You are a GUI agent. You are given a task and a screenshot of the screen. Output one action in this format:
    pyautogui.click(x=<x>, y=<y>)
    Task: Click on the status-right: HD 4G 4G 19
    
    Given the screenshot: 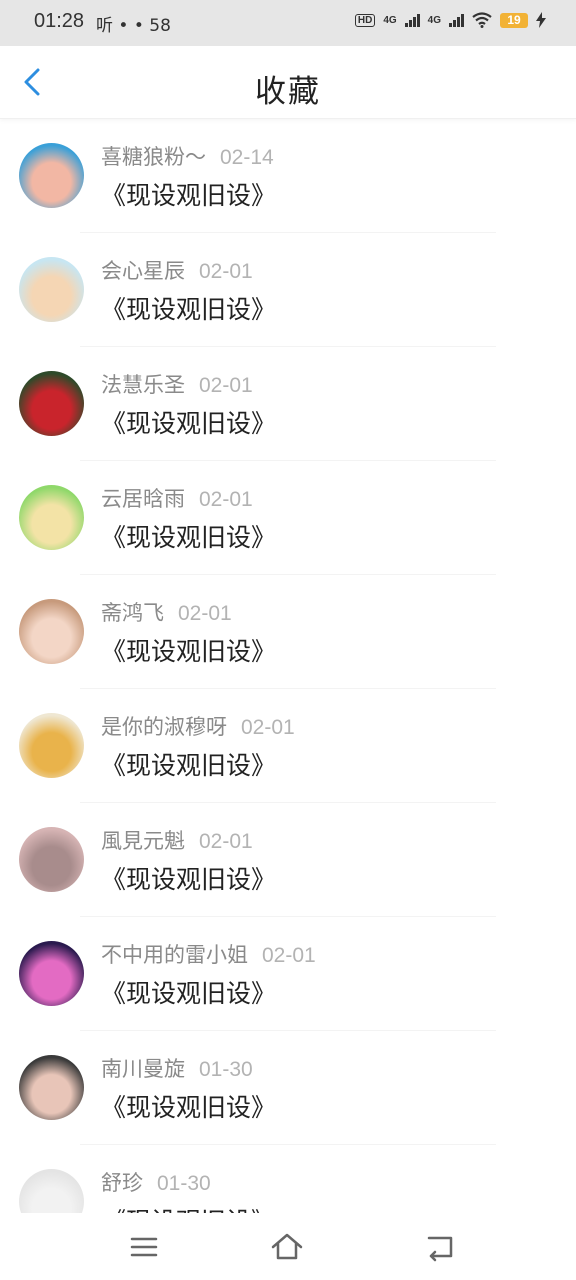 What is the action you would take?
    pyautogui.click(x=450, y=20)
    